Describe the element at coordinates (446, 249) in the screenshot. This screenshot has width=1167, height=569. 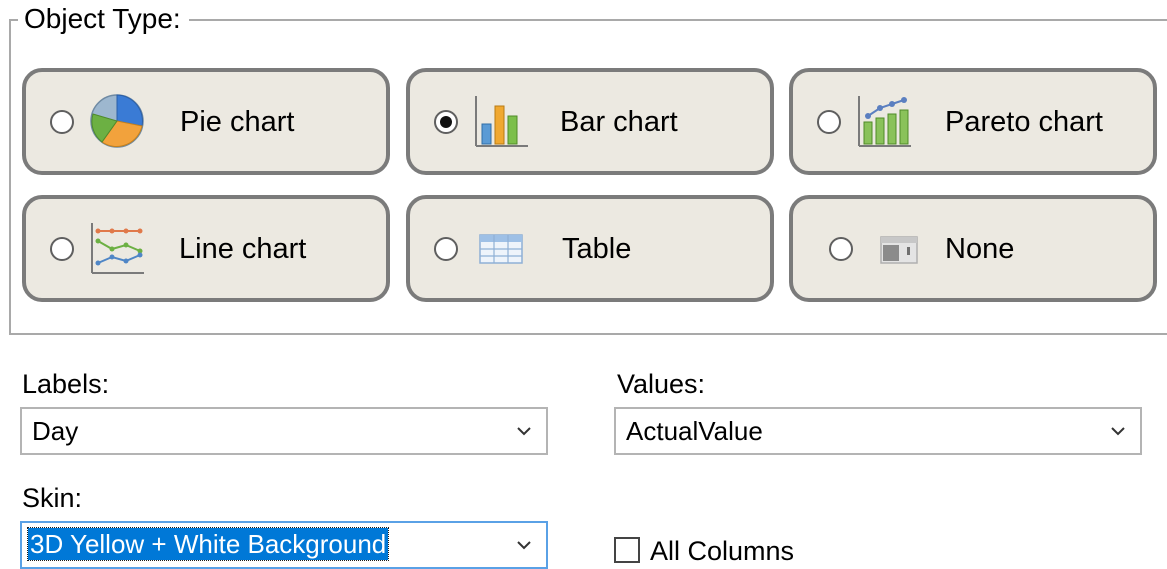
I see `table-radio` at that location.